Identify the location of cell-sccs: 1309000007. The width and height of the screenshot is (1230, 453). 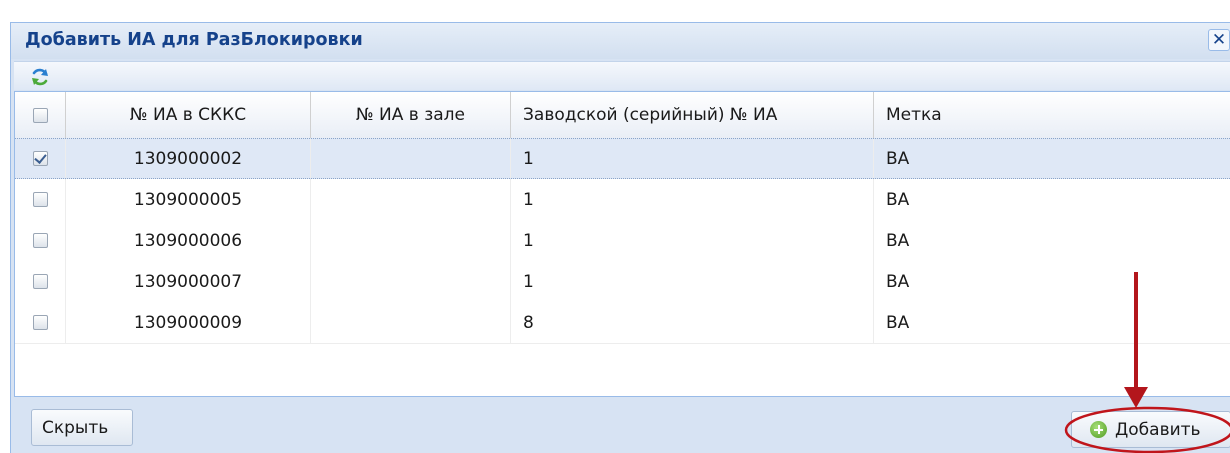
(188, 281).